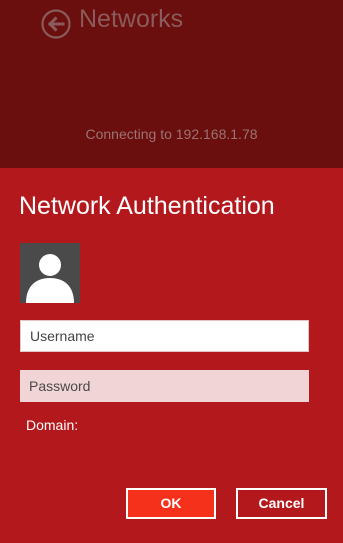 Image resolution: width=343 pixels, height=543 pixels. Describe the element at coordinates (147, 206) in the screenshot. I see `dialog-title: Network Authentication` at that location.